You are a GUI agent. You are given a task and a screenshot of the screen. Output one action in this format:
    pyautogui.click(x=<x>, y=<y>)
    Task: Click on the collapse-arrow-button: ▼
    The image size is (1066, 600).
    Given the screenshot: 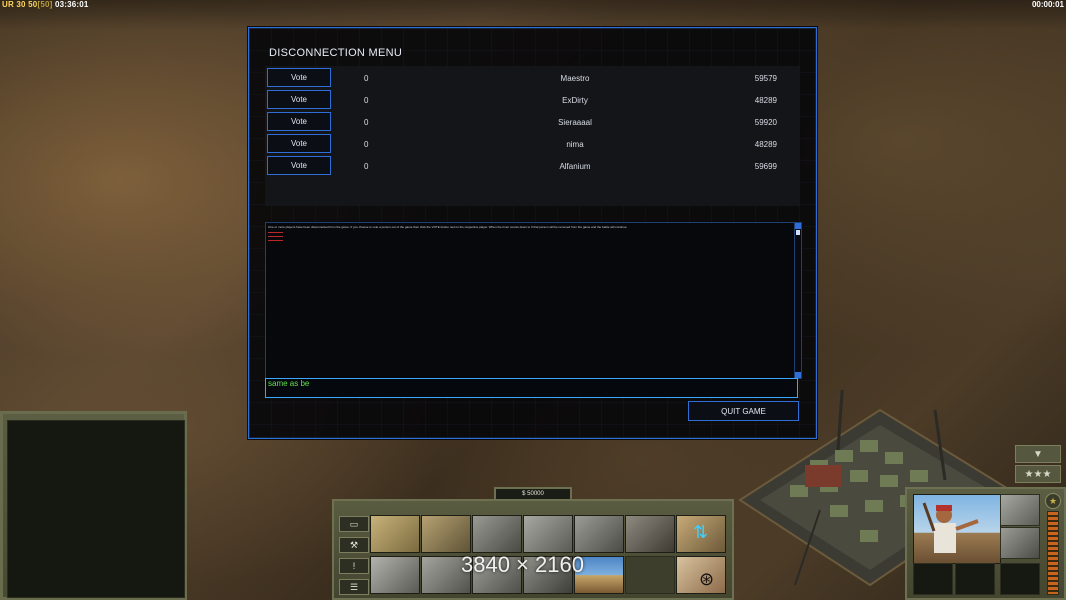 What is the action you would take?
    pyautogui.click(x=1038, y=454)
    